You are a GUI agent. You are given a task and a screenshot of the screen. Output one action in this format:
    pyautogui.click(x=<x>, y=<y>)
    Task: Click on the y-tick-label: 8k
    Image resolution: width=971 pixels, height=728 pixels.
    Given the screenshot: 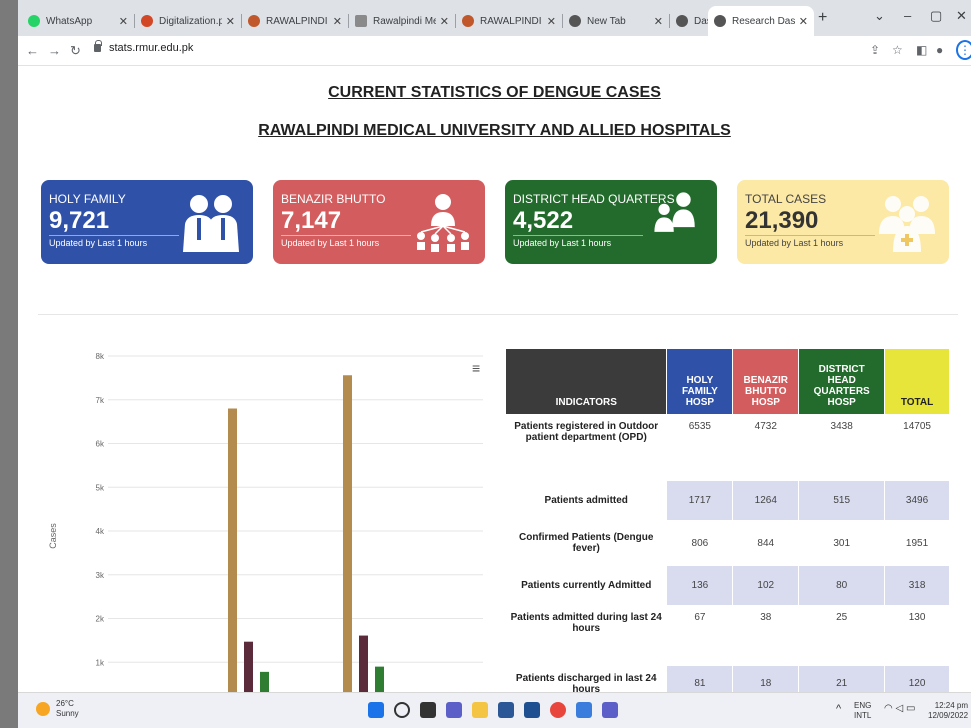 What is the action you would take?
    pyautogui.click(x=100, y=356)
    